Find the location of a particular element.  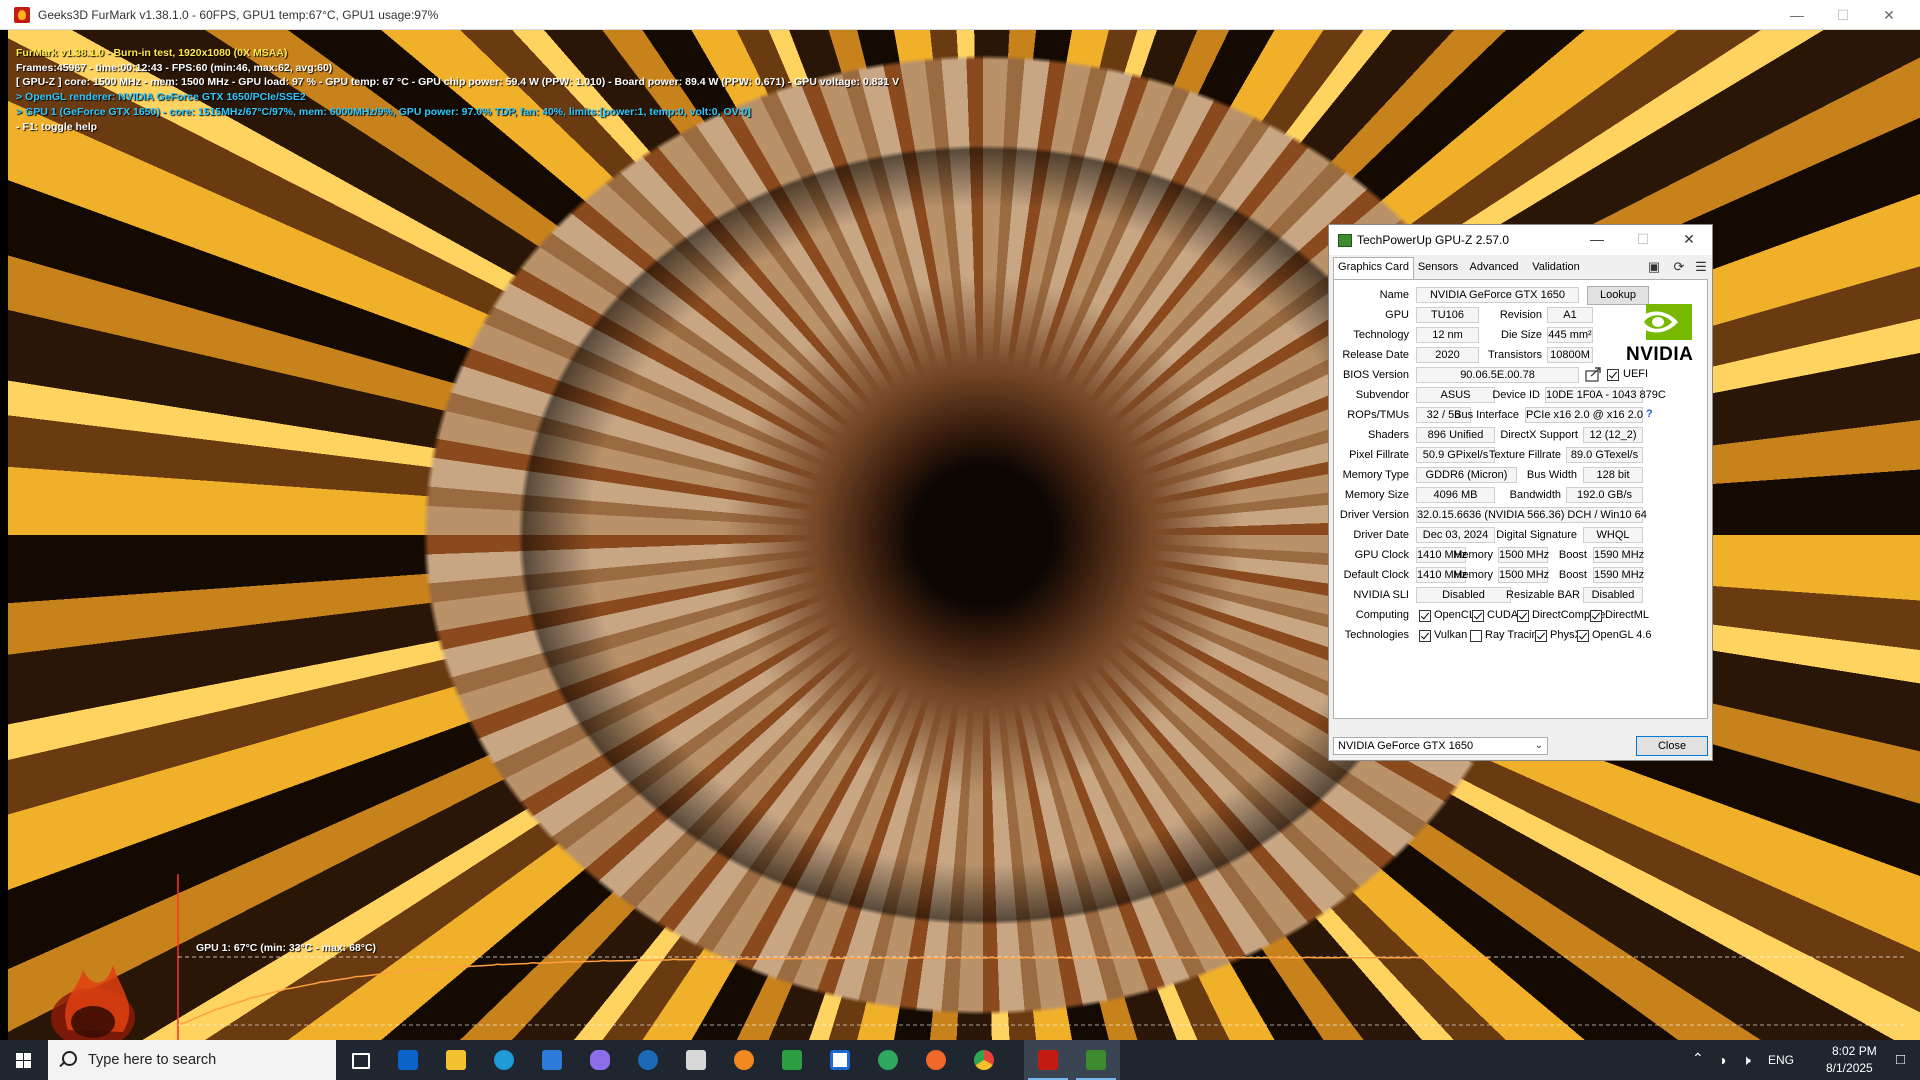

menu-icon: ☰ is located at coordinates (1701, 267).